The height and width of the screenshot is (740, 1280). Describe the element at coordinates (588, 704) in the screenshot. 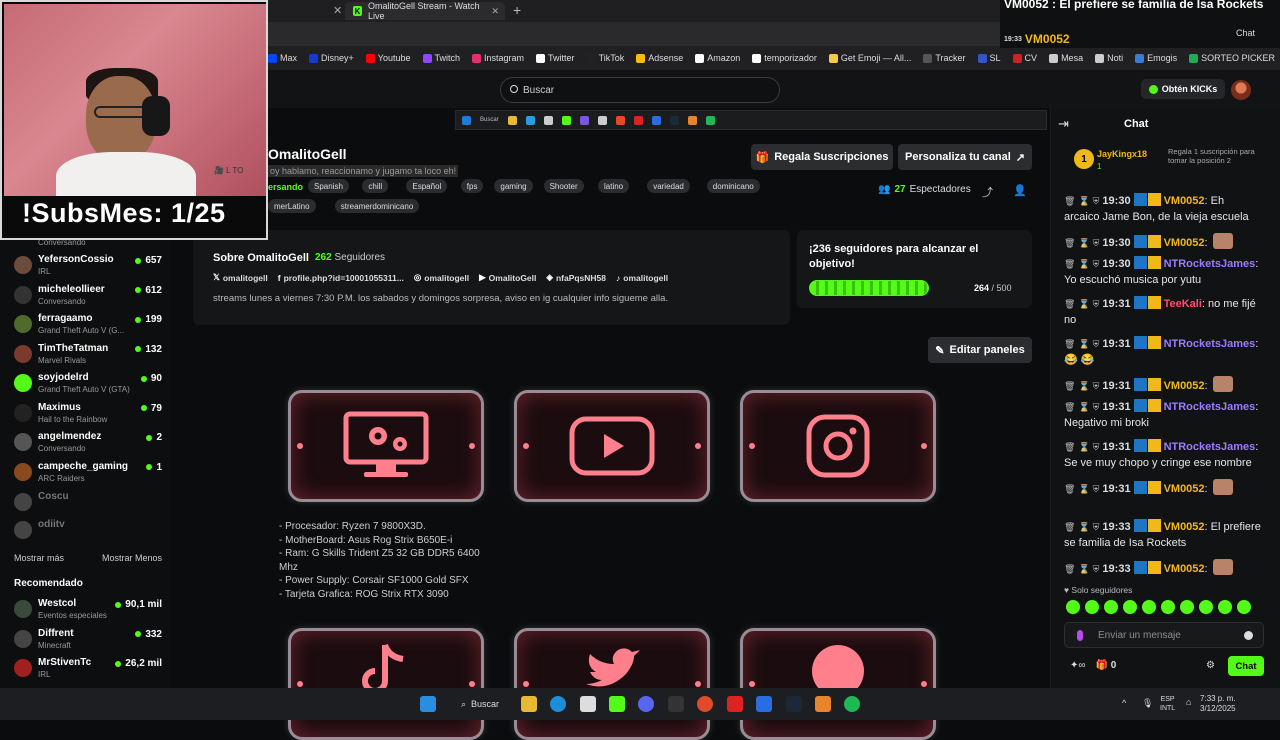

I see `store-icon` at that location.